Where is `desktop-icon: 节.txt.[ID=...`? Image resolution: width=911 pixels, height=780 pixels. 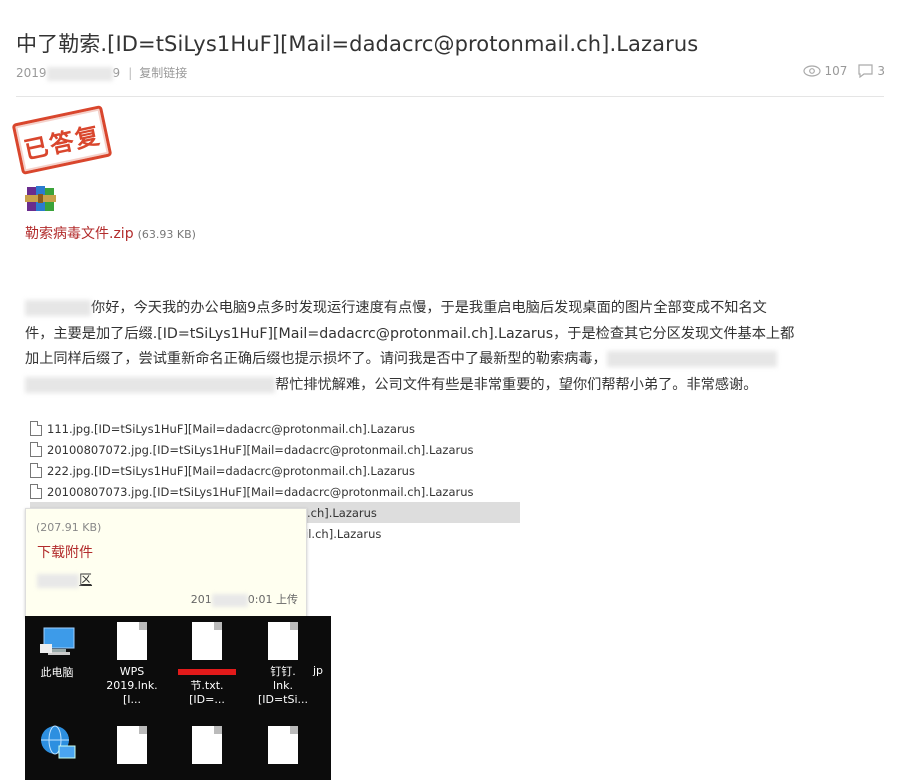 desktop-icon: 节.txt.[ID=... is located at coordinates (207, 664).